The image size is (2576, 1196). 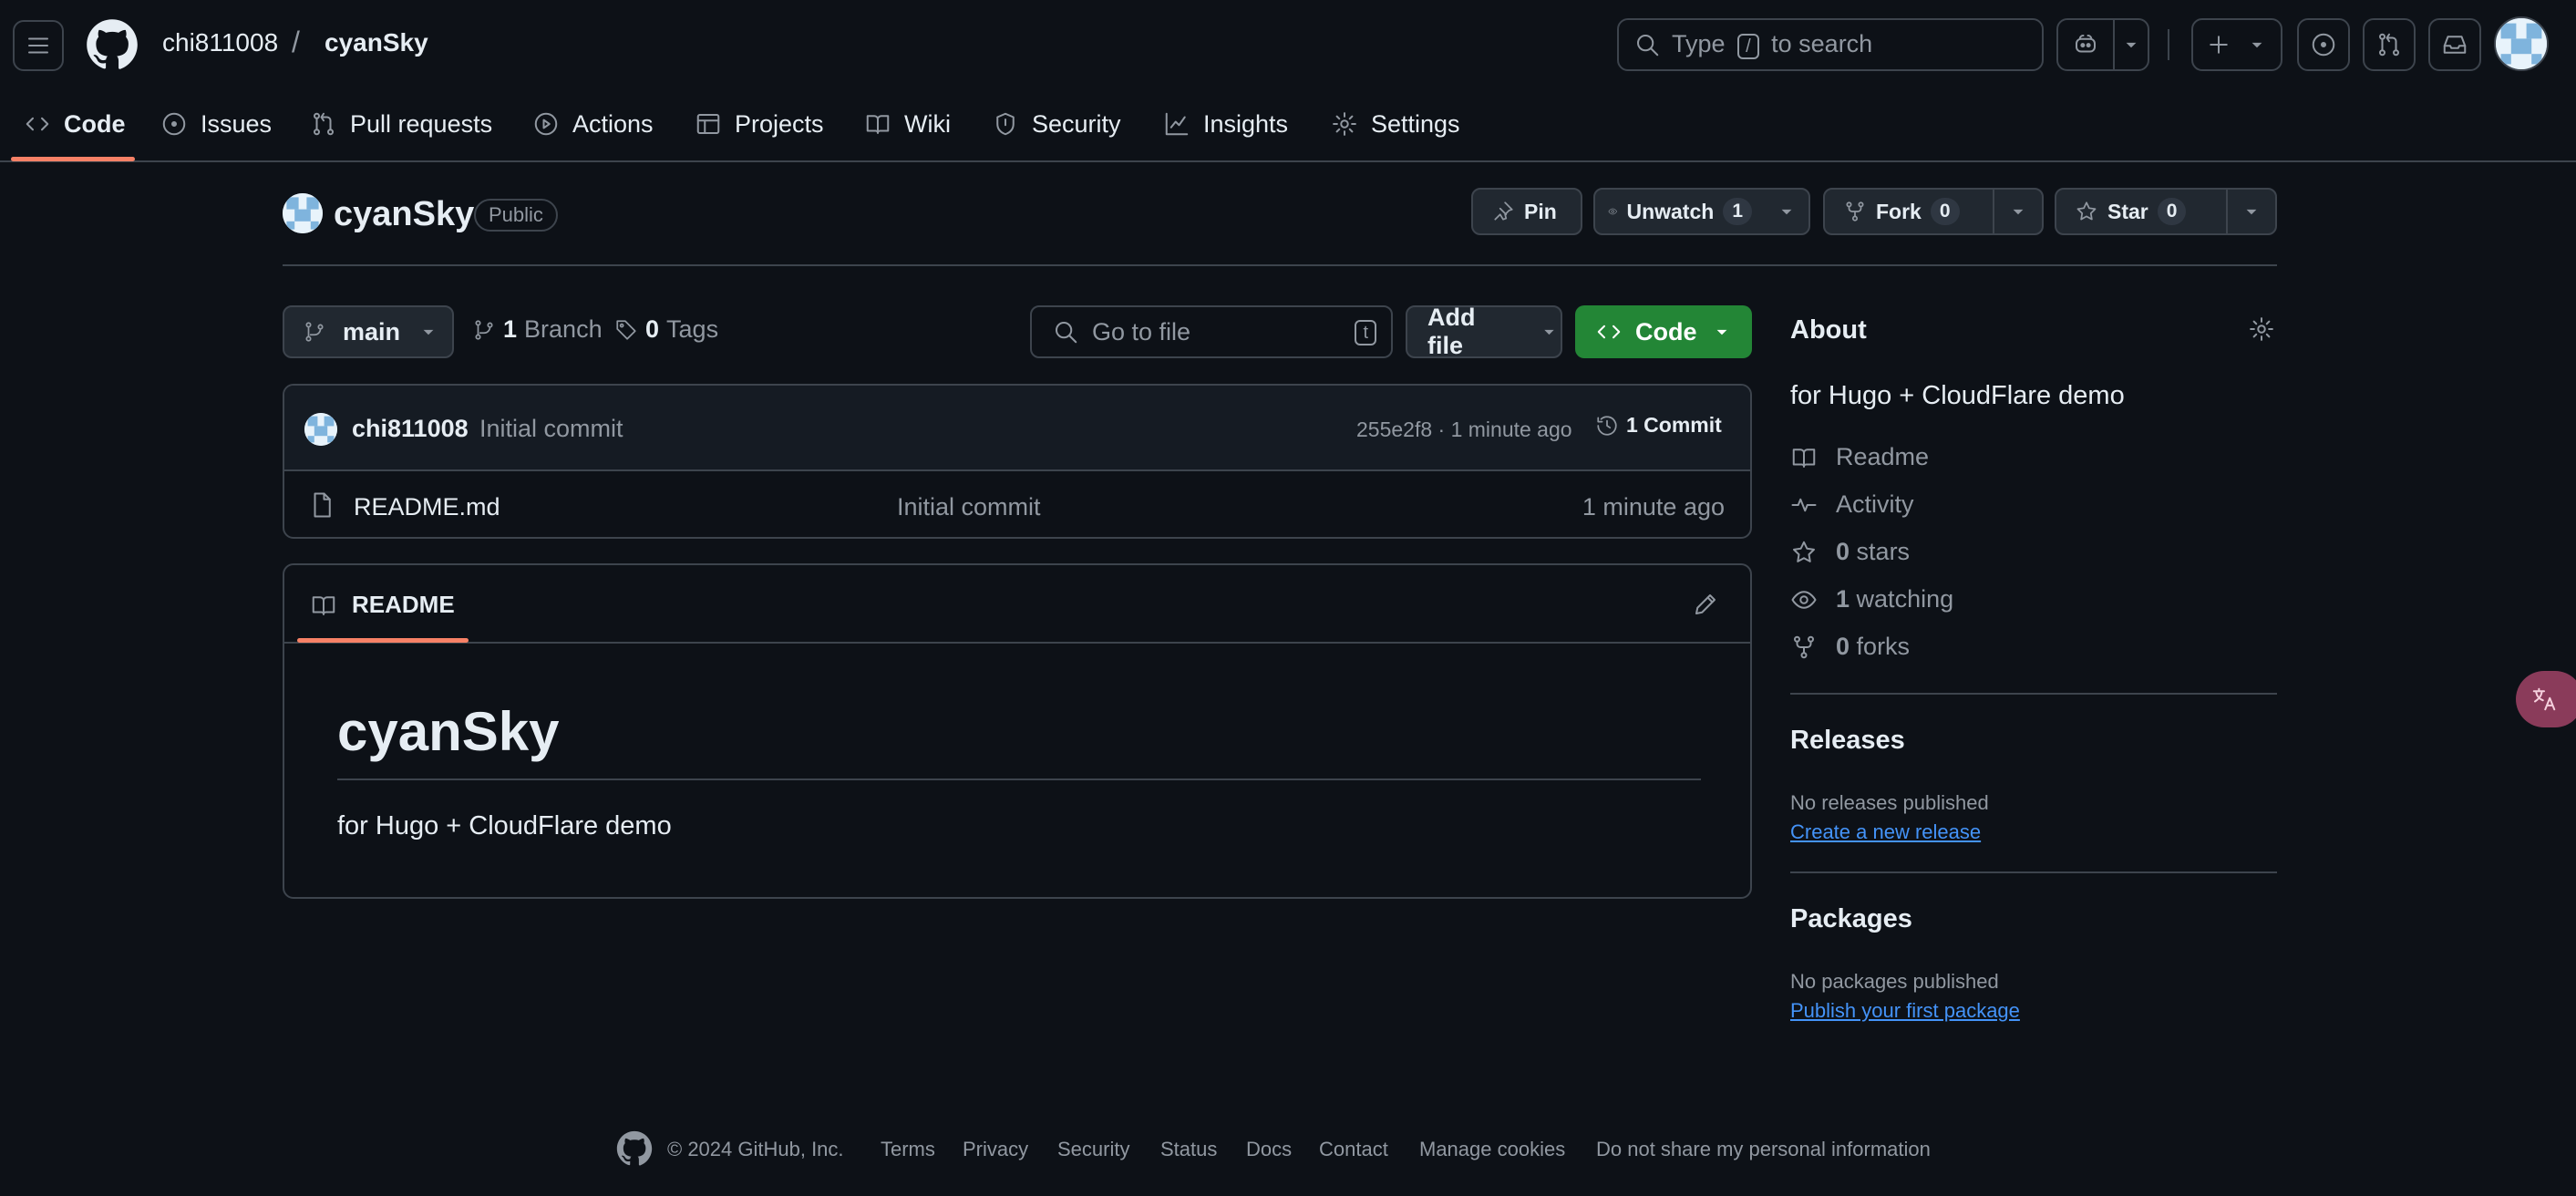 What do you see at coordinates (995, 1149) in the screenshot?
I see `footer-link-privacy: Privacy` at bounding box center [995, 1149].